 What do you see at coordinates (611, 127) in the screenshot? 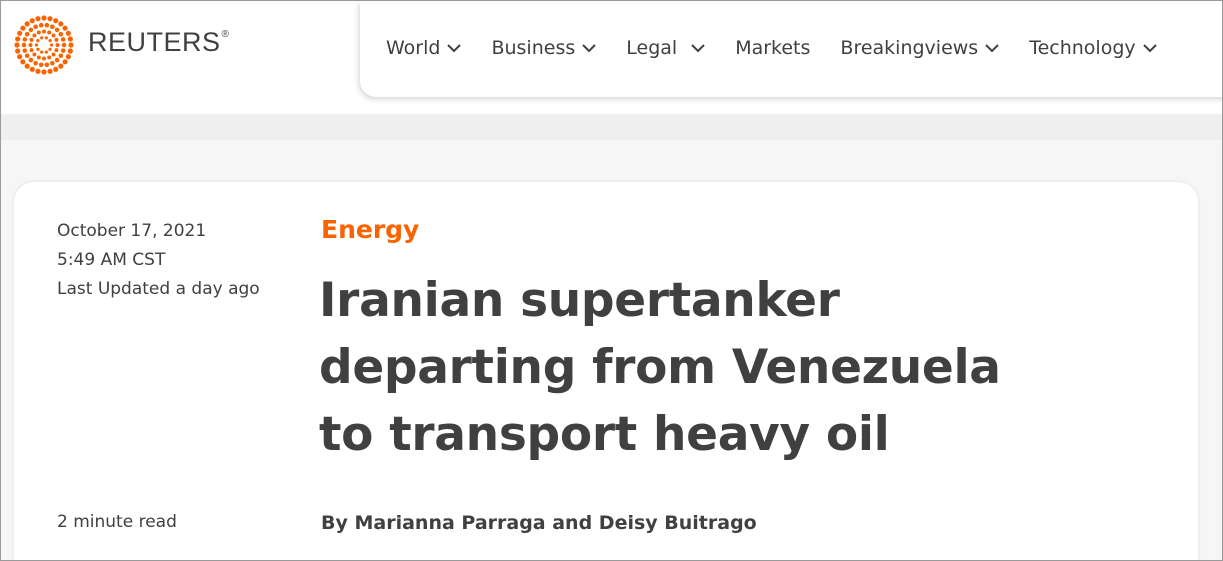
I see `header-separator` at bounding box center [611, 127].